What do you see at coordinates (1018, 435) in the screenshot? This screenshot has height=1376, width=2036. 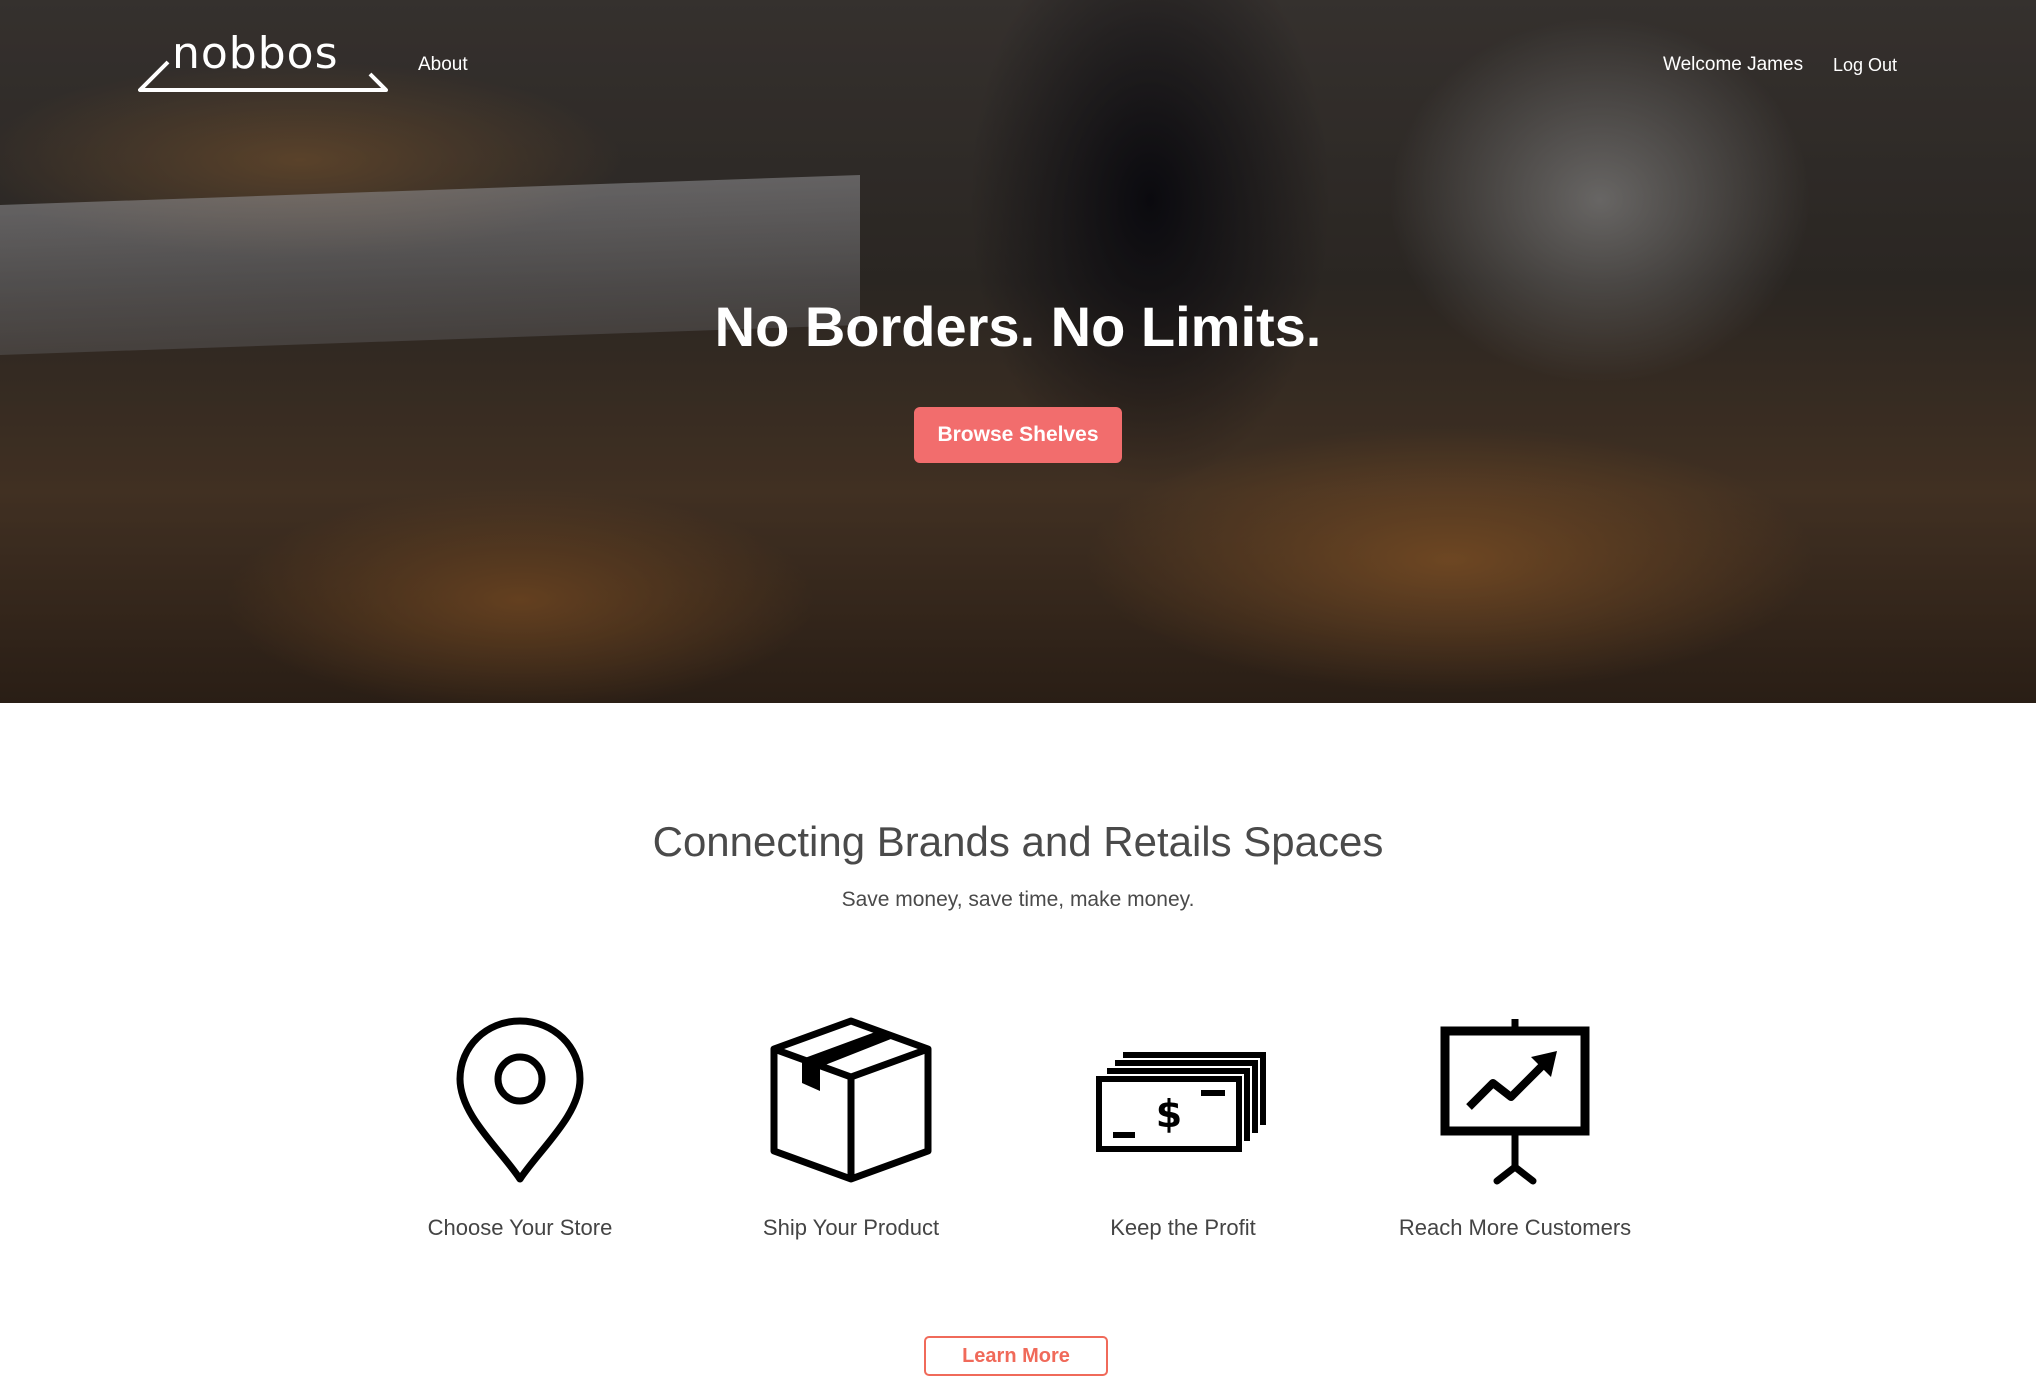 I see `browse-shelves-button: Browse Shelves` at bounding box center [1018, 435].